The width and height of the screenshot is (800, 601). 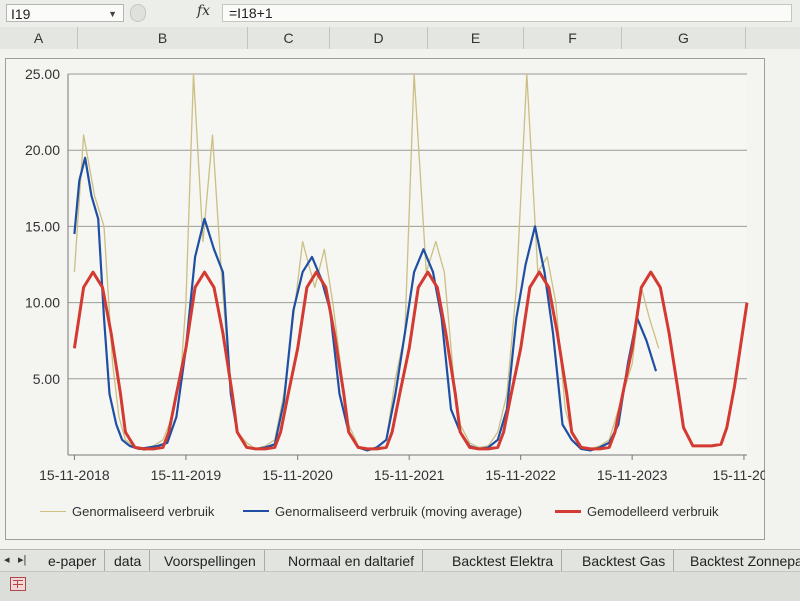 I want to click on cell-reference: I19, so click(x=21, y=14).